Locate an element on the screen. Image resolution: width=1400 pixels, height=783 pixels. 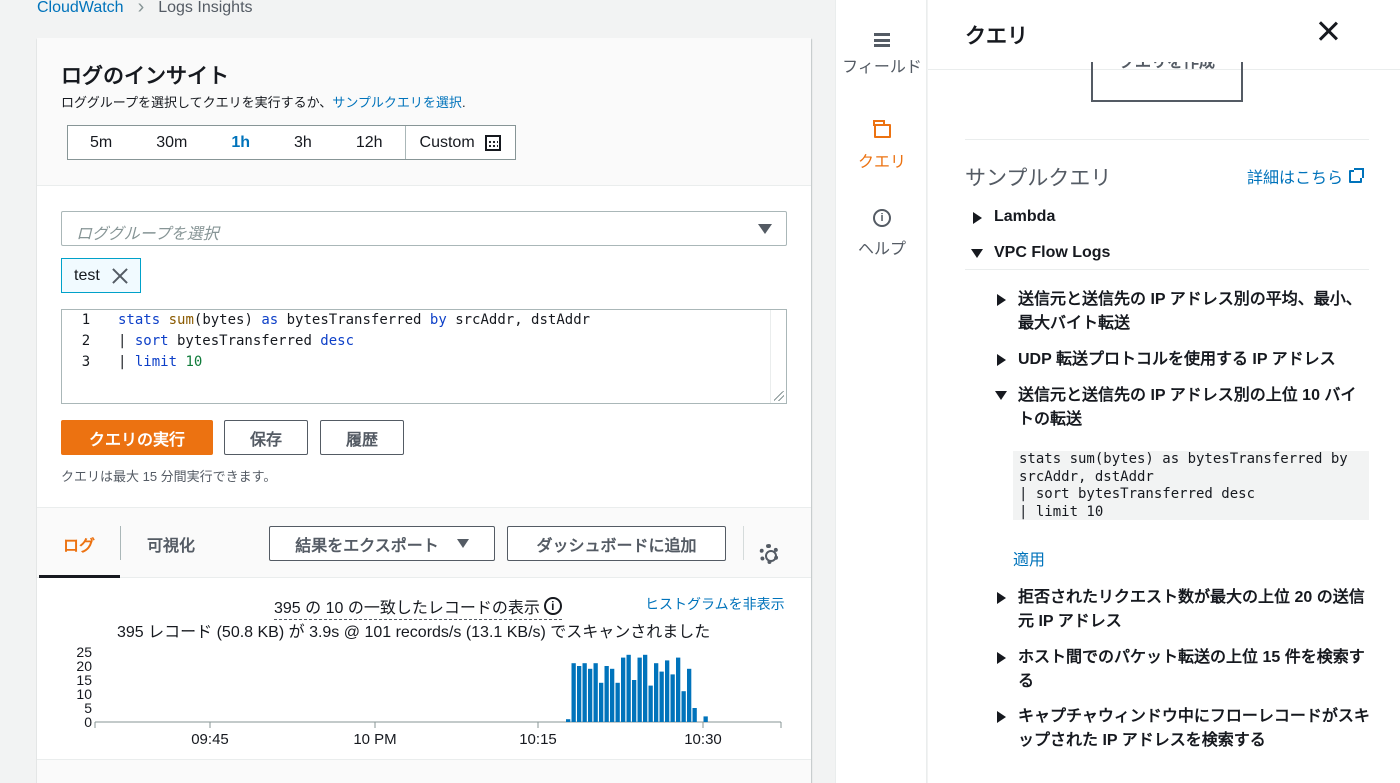
tab-divider is located at coordinates (120, 543).